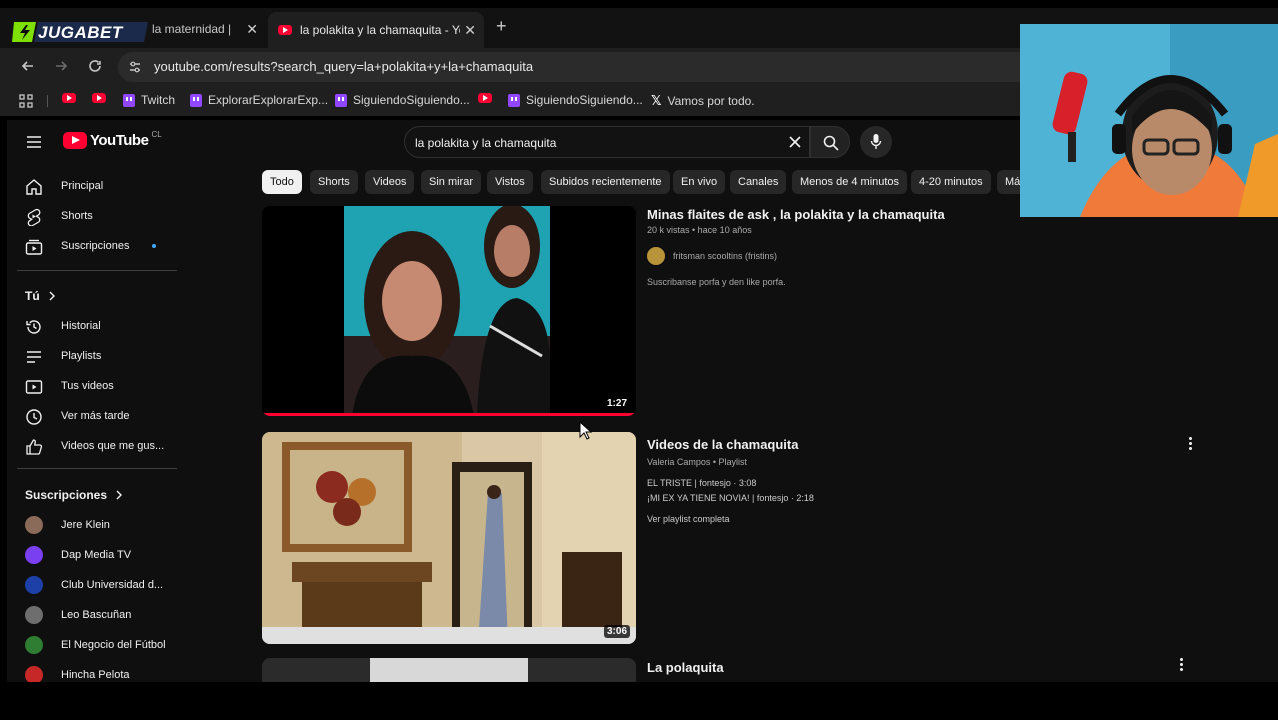 Image resolution: width=1278 pixels, height=720 pixels. I want to click on video-thumbnail: 1:27, so click(449, 311).